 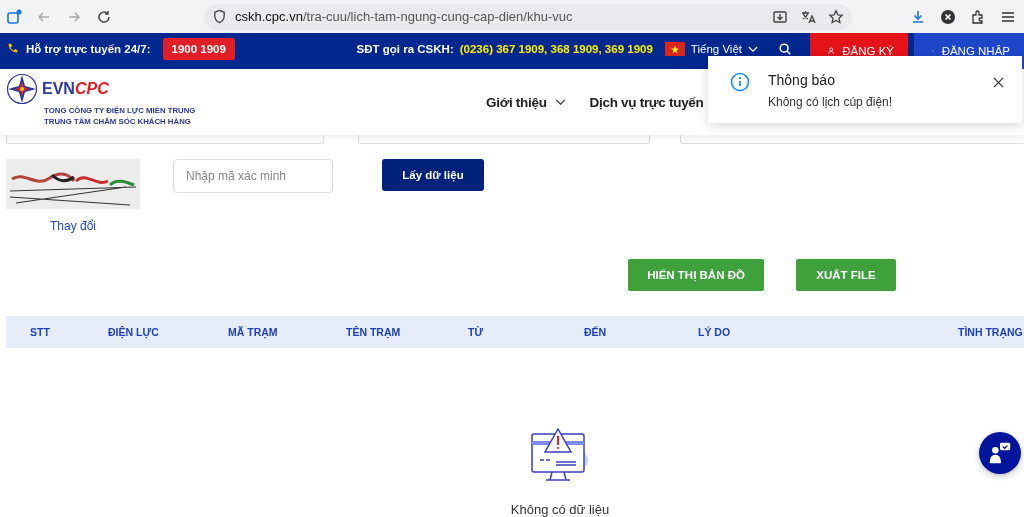 I want to click on nav-link: Dịch vụ trực tuyến, so click(x=646, y=102).